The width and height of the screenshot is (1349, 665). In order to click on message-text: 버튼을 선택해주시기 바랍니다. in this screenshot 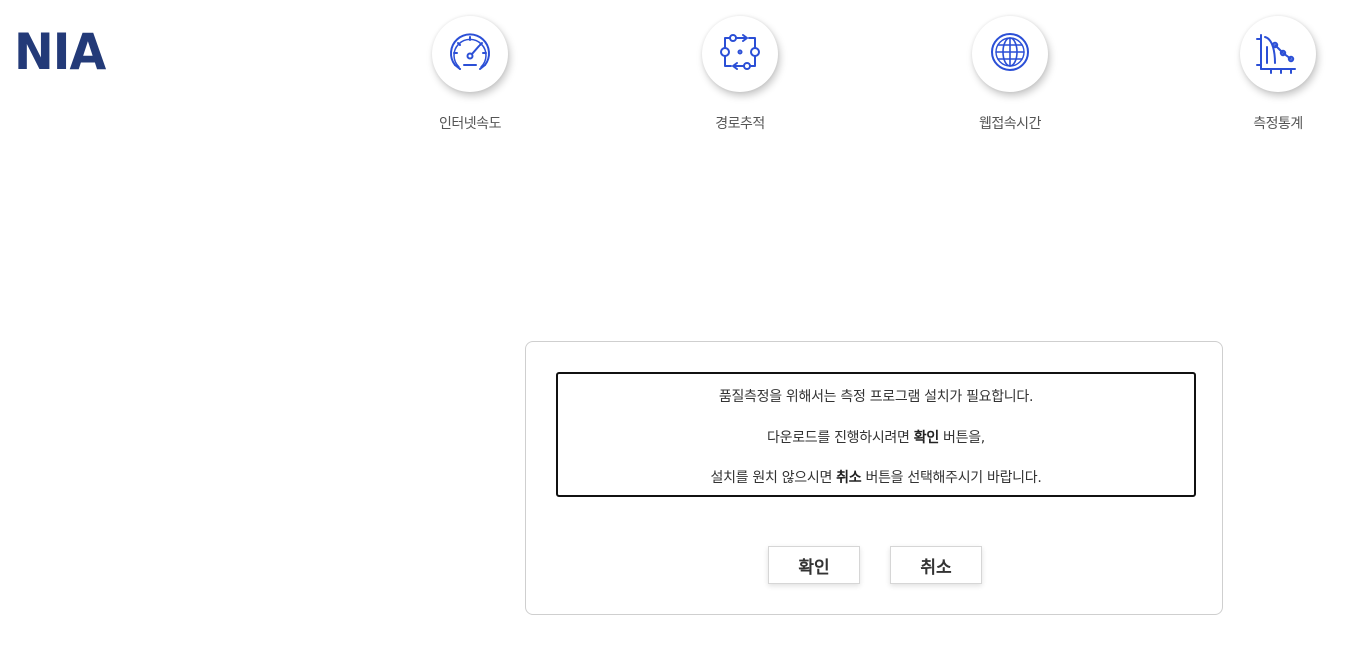, I will do `click(951, 478)`.